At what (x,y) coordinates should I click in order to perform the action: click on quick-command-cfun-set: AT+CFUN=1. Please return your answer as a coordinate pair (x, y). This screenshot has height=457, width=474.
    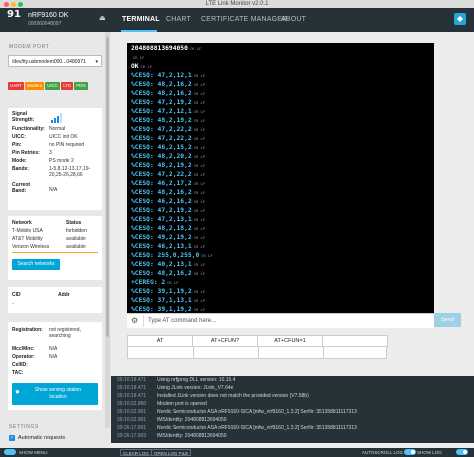
    Looking at the image, I should click on (290, 341).